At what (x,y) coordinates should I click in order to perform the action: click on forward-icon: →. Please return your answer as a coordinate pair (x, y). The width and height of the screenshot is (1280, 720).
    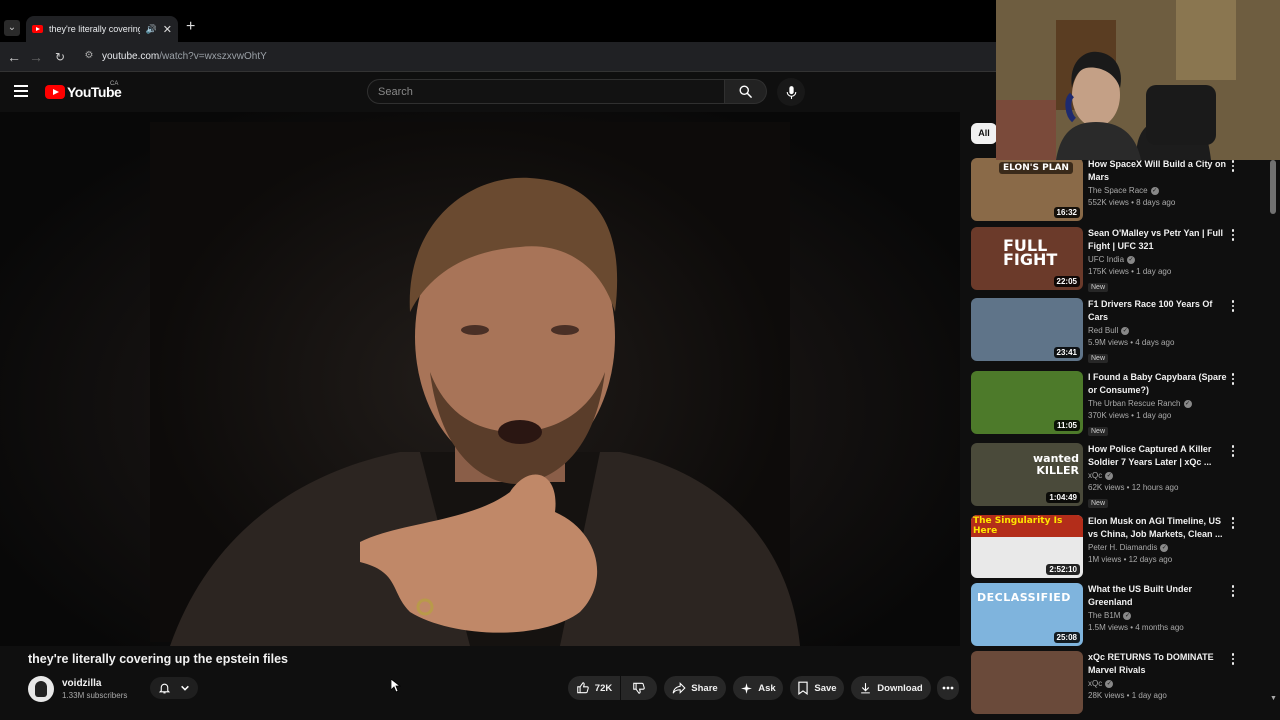
    Looking at the image, I should click on (36, 57).